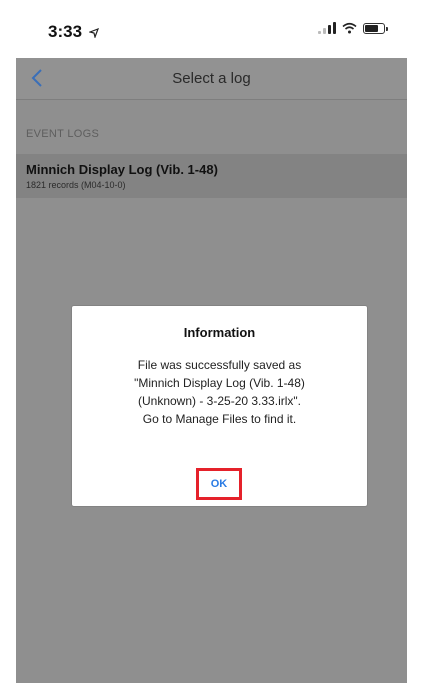 This screenshot has width=423, height=683. Describe the element at coordinates (219, 365) in the screenshot. I see `dialog-message-line: File was successfully saved as` at that location.